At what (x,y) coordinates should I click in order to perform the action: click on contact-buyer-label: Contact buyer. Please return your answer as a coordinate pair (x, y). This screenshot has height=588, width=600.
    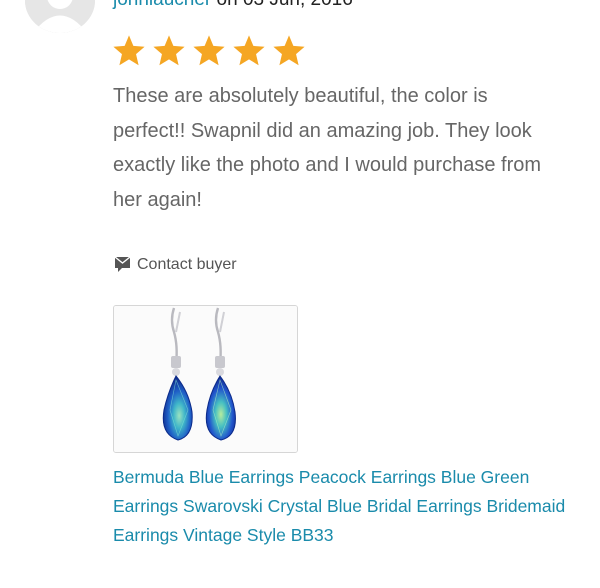
    Looking at the image, I should click on (187, 264).